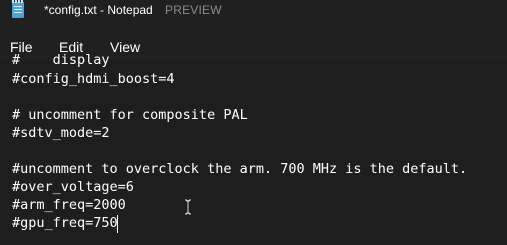  Describe the element at coordinates (253, 15) in the screenshot. I see `title-bar: *config.txt - Notepad PREVIEW` at that location.